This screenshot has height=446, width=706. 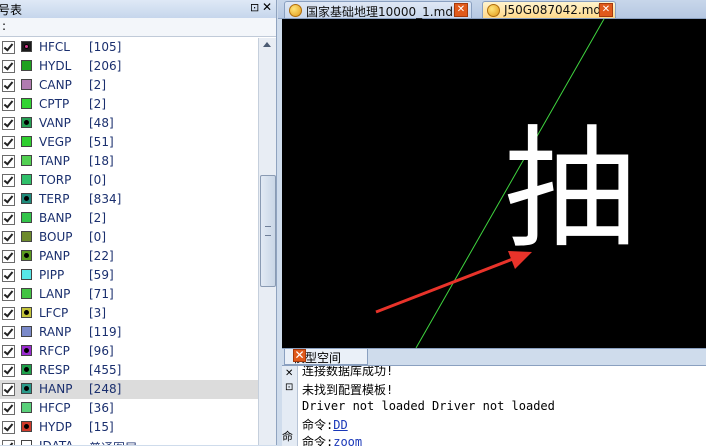 I want to click on command-prefix: 命令:, so click(x=318, y=425).